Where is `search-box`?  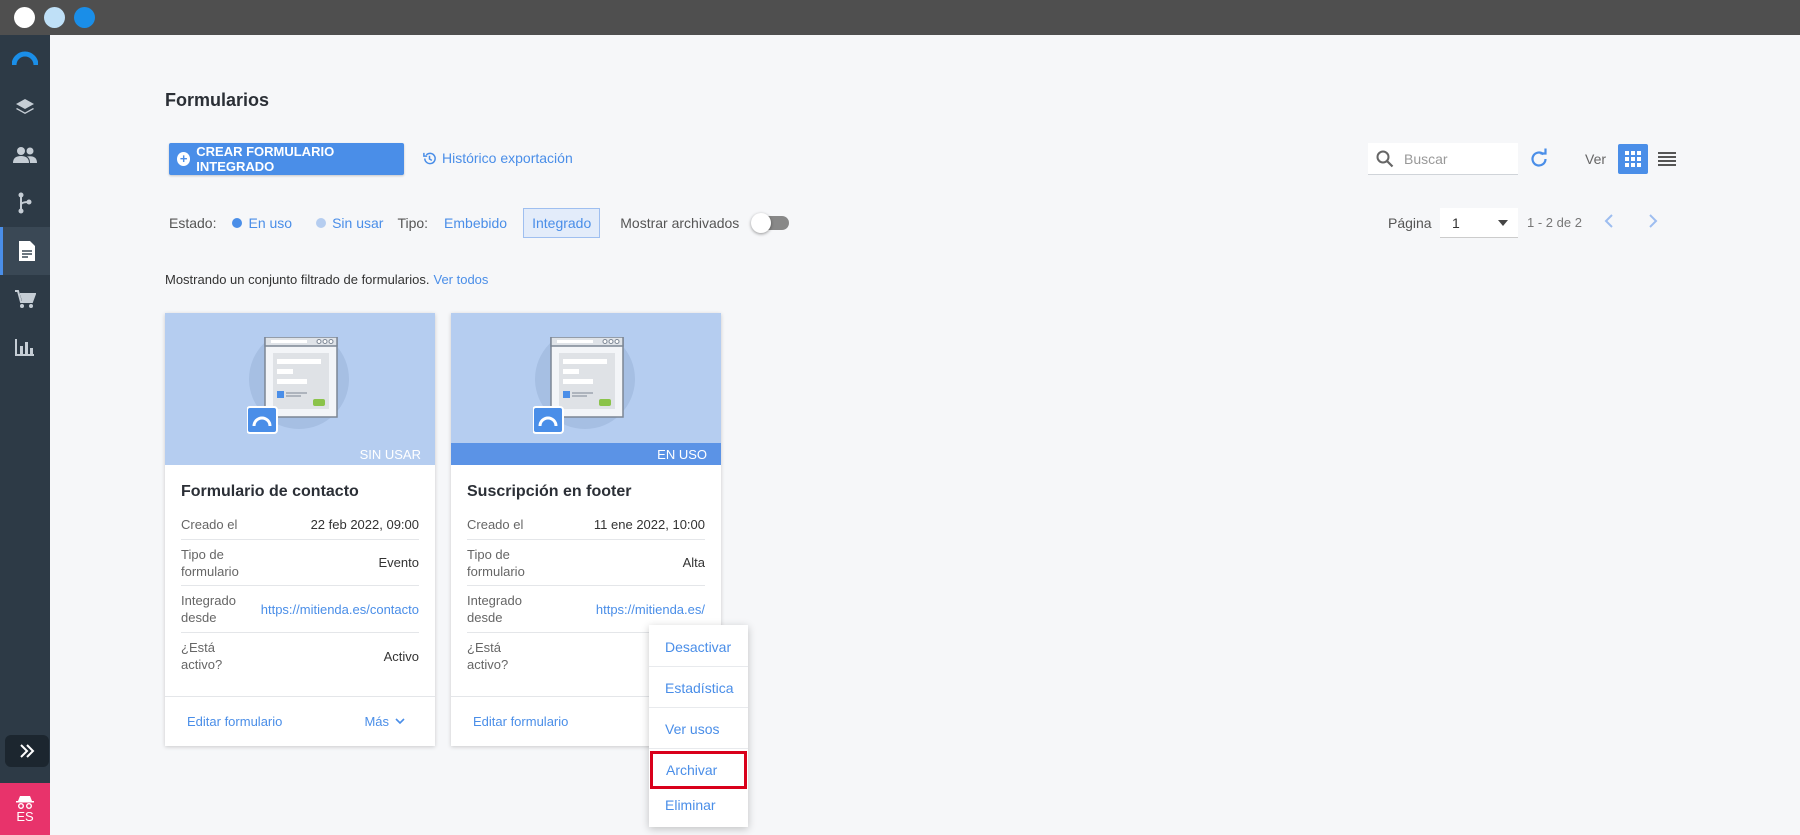
search-box is located at coordinates (1443, 159).